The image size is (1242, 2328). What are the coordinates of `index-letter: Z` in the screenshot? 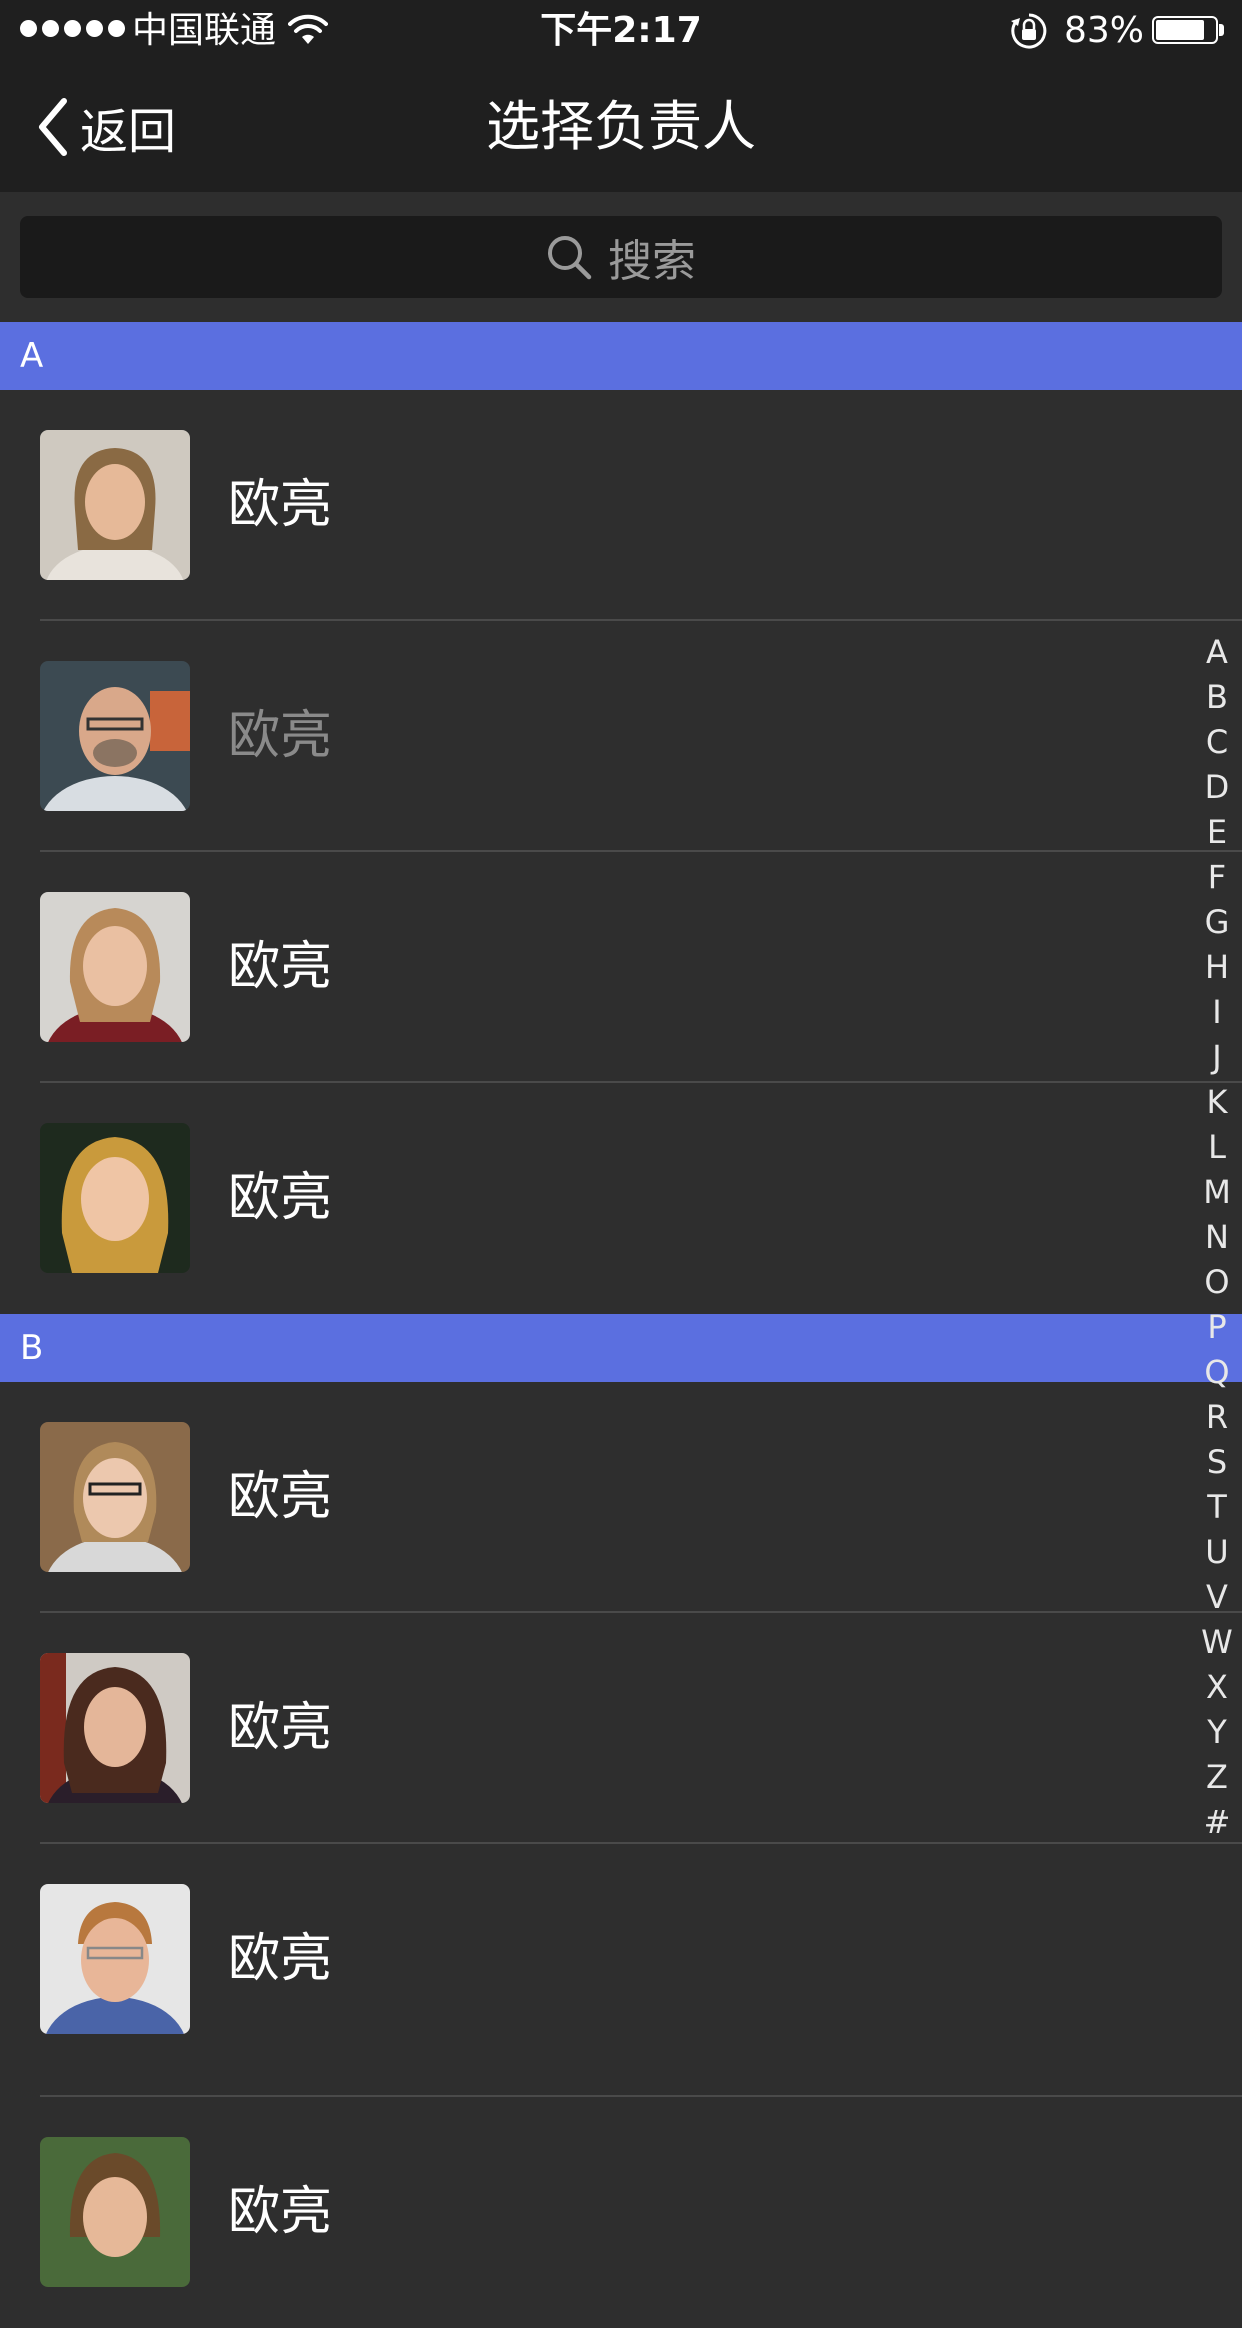 It's located at (1217, 1777).